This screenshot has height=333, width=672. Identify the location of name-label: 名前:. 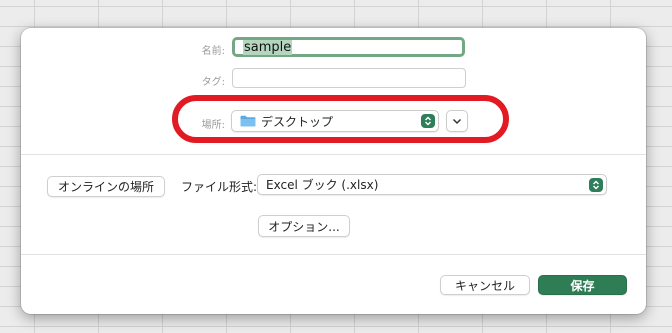
(213, 51).